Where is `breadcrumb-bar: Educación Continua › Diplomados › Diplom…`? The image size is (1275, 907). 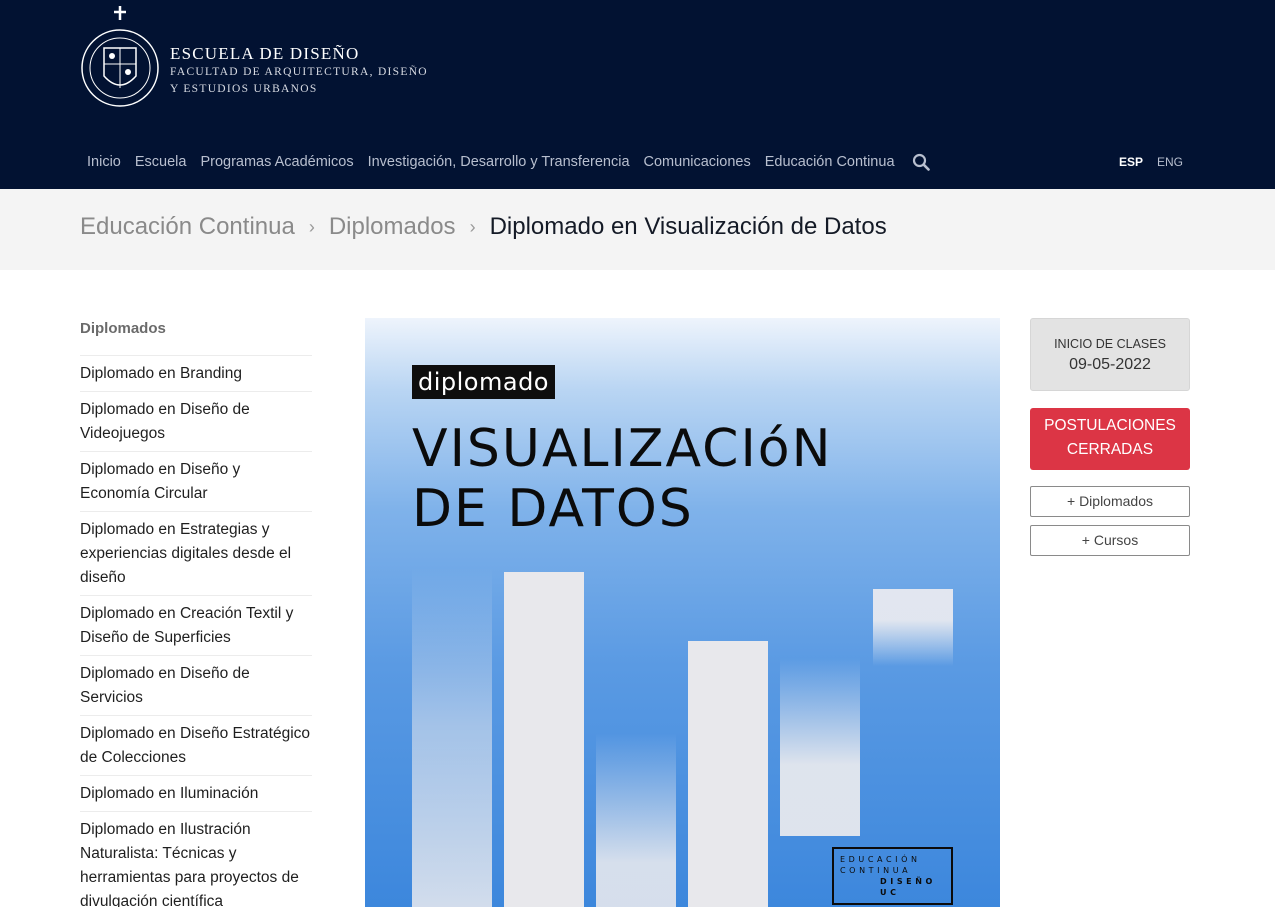 breadcrumb-bar: Educación Continua › Diplomados › Diplom… is located at coordinates (637, 229).